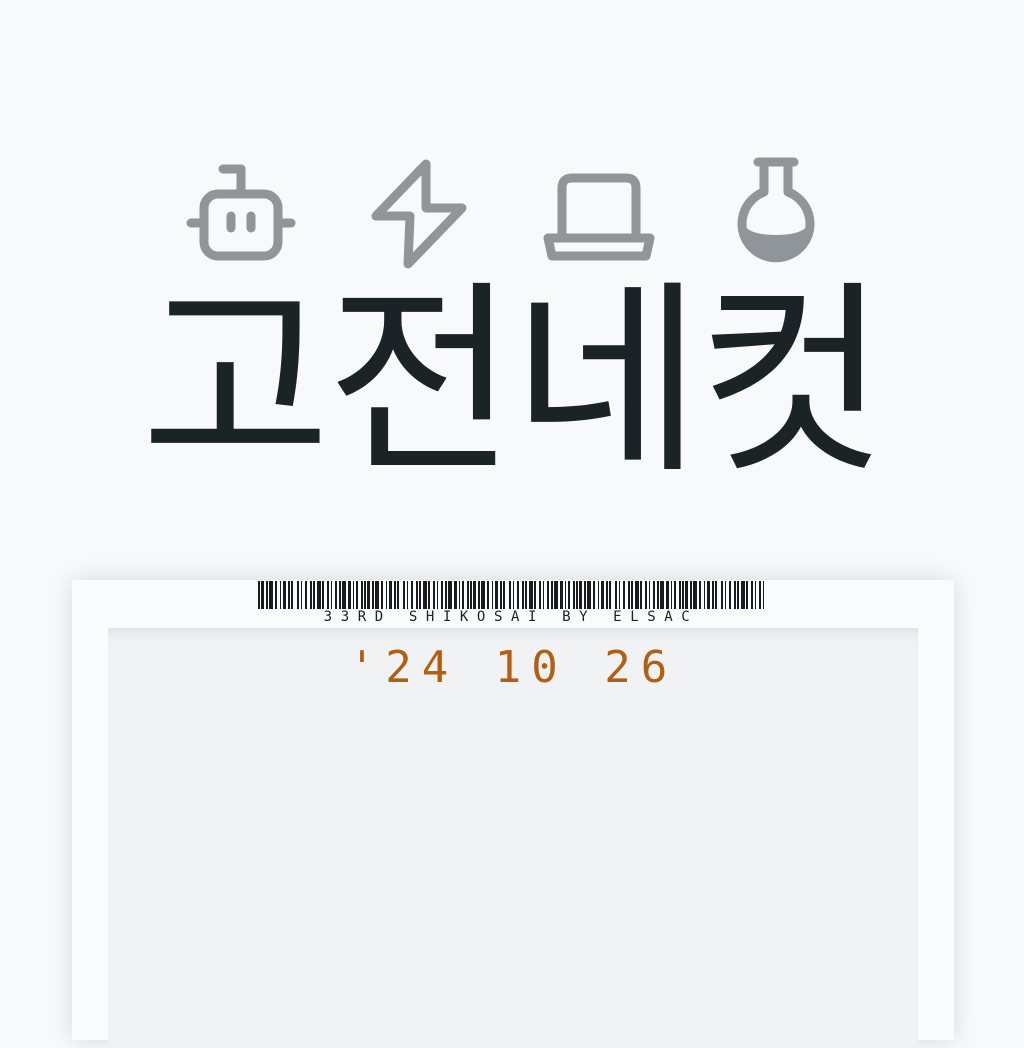 The height and width of the screenshot is (1048, 1024). Describe the element at coordinates (776, 215) in the screenshot. I see `flask-icon` at that location.